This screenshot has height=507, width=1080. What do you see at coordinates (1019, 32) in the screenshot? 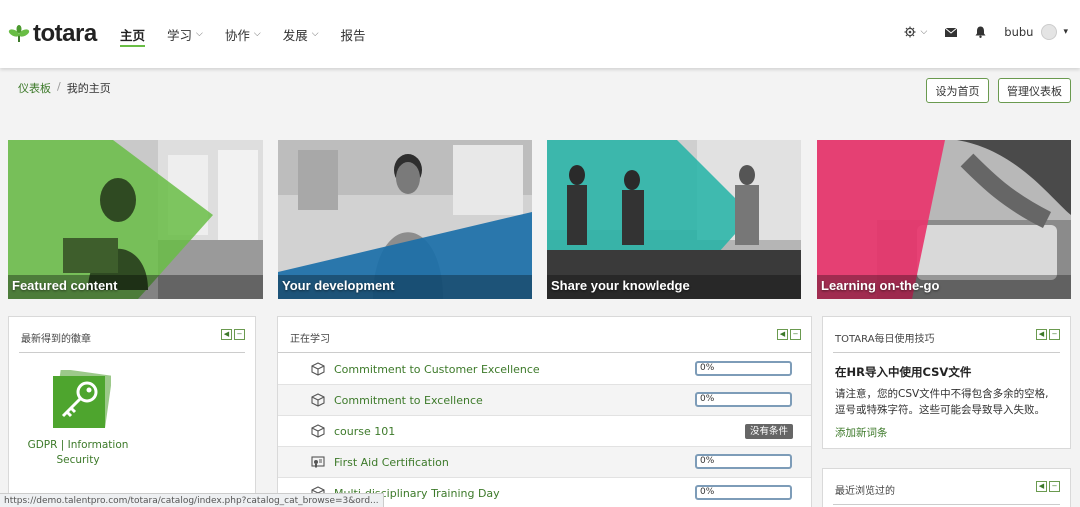
I see `user-name: bubu` at bounding box center [1019, 32].